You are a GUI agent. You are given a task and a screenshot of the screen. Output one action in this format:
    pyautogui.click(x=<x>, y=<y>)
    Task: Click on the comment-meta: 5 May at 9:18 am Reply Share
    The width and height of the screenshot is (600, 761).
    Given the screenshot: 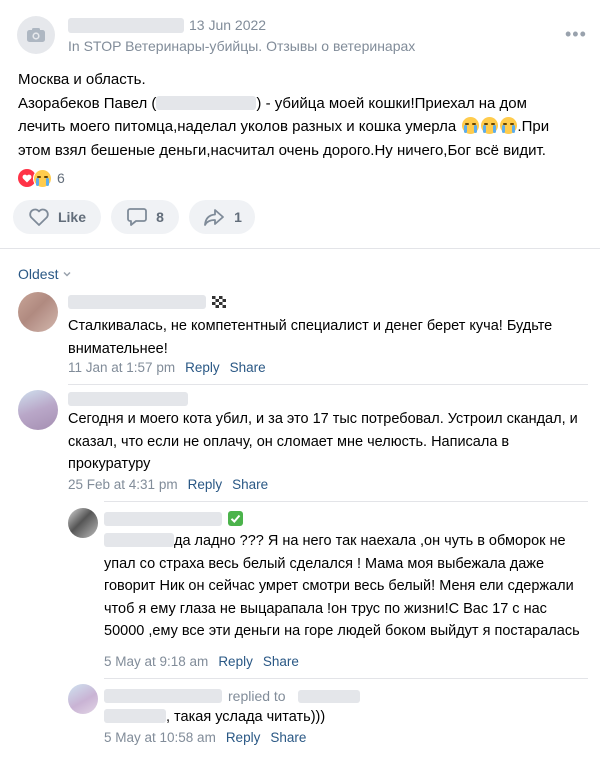 What is the action you would take?
    pyautogui.click(x=201, y=661)
    